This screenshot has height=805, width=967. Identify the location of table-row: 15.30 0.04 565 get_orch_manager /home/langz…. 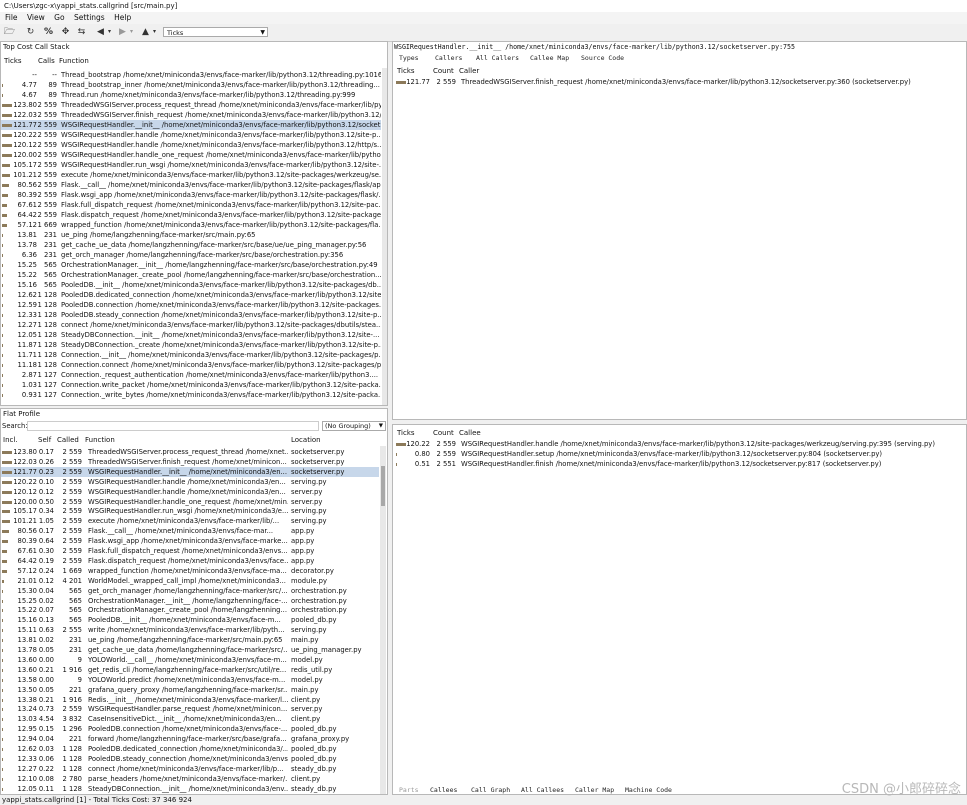
(190, 591).